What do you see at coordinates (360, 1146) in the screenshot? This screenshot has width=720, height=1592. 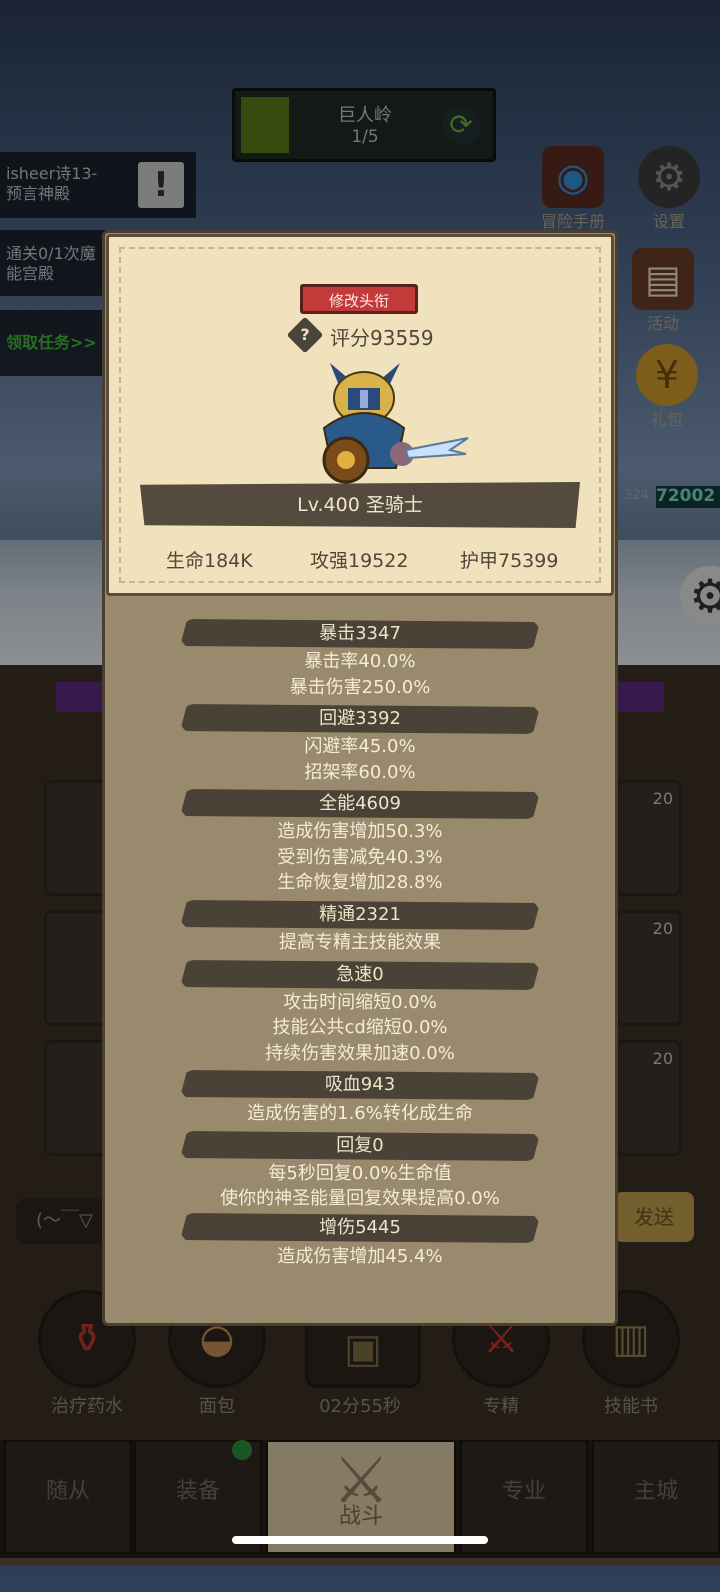 I see `regen-header: 回复0` at bounding box center [360, 1146].